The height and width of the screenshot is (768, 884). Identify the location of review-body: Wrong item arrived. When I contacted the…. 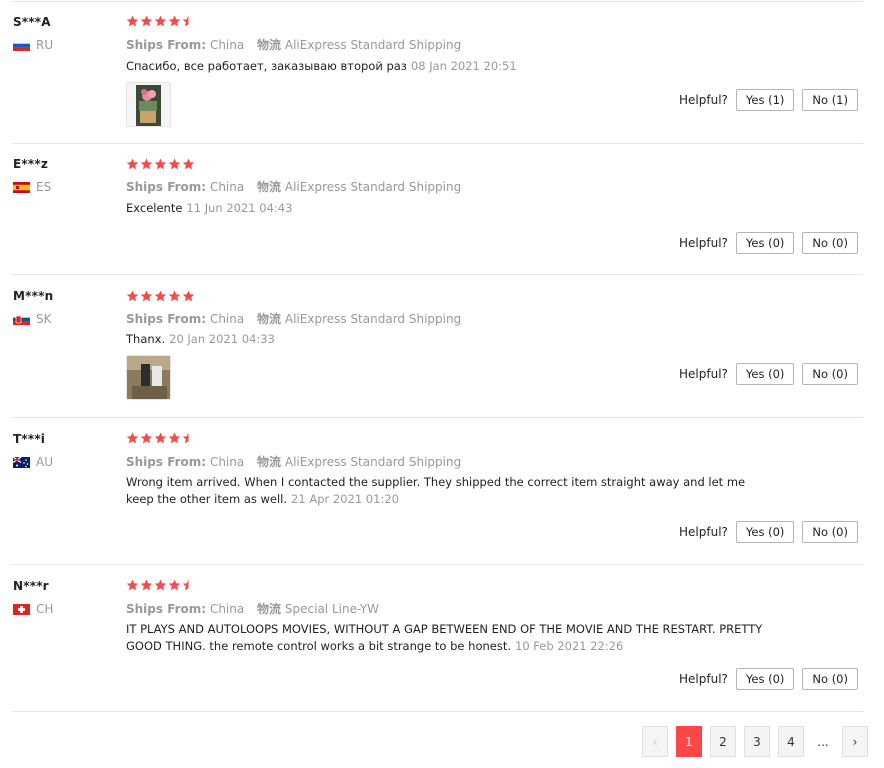
(436, 490).